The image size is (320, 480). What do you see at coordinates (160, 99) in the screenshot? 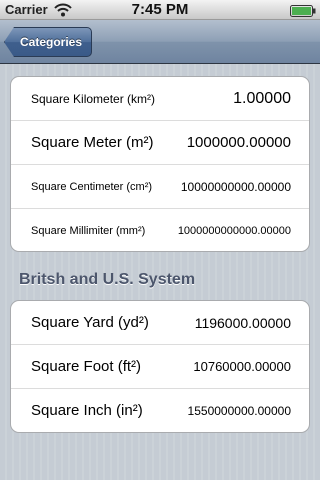
I see `unit-row-square-kilometer: Square Kilometer (km²) 1.00000` at bounding box center [160, 99].